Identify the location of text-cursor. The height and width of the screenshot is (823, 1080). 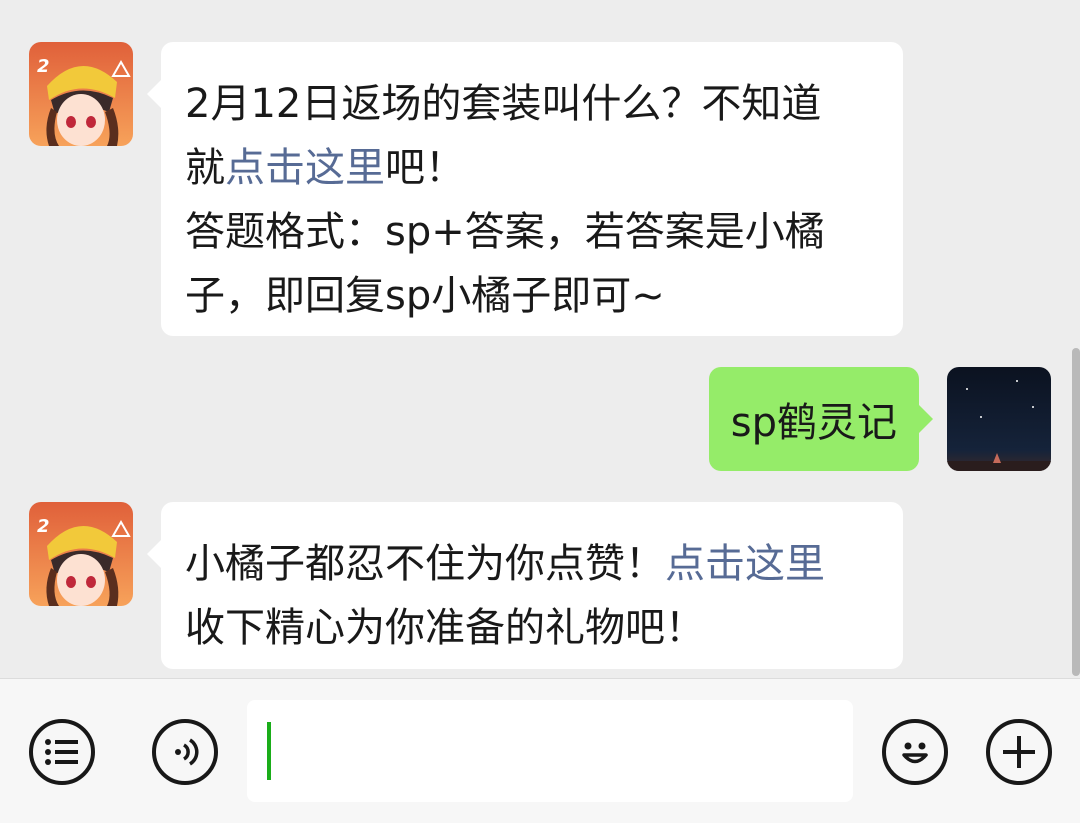
(269, 751).